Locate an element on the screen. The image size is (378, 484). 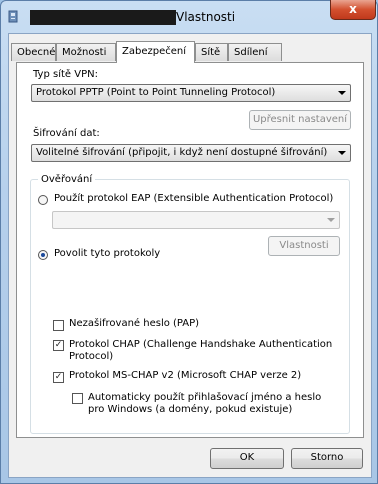
chap-checkbox: ✓ is located at coordinates (58, 345).